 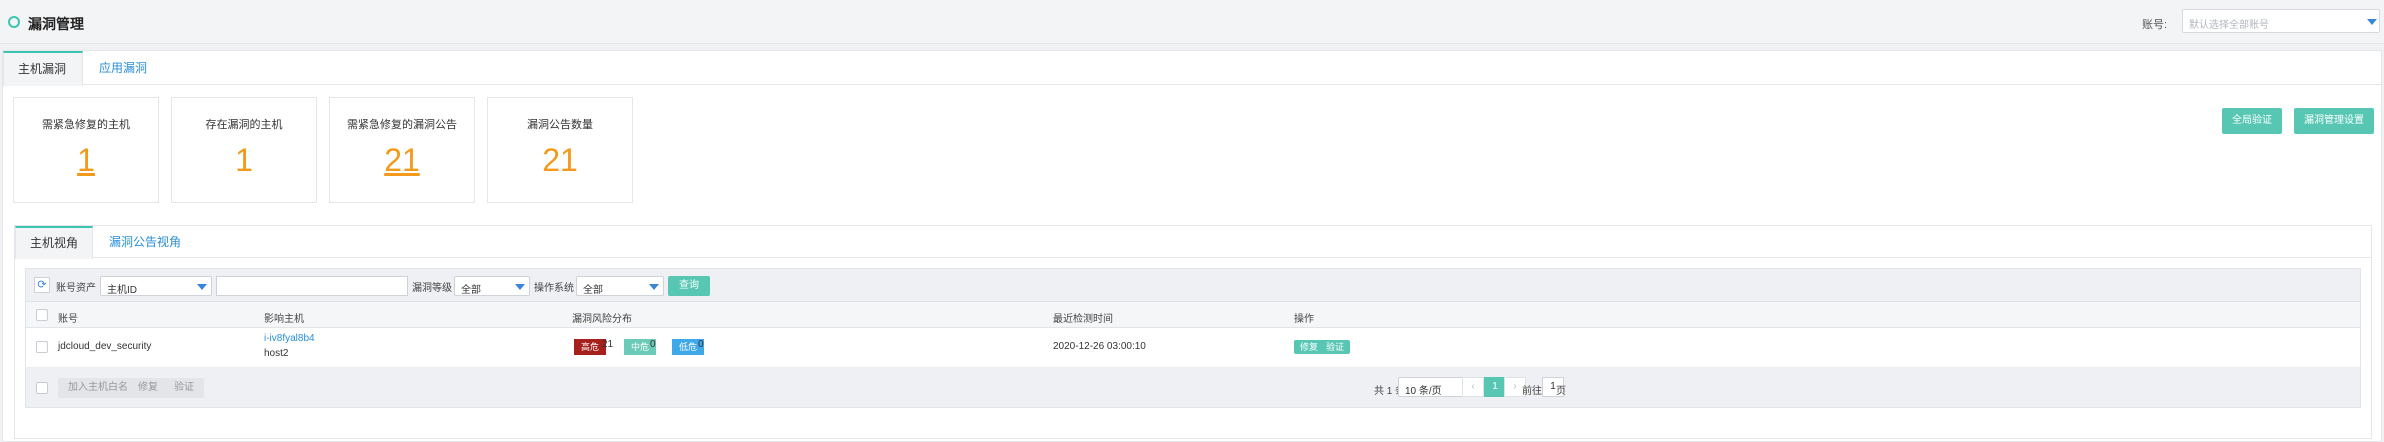 What do you see at coordinates (1193, 68) in the screenshot?
I see `vuln-type-tabs: 主机漏洞 应用漏洞` at bounding box center [1193, 68].